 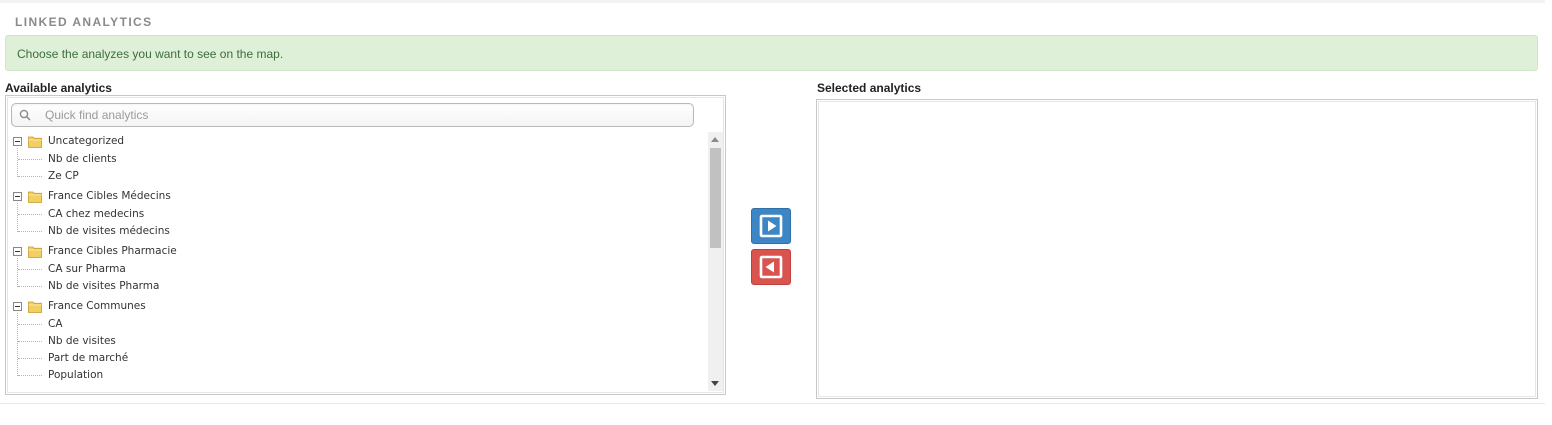 What do you see at coordinates (715, 383) in the screenshot?
I see `scroll-down-icon` at bounding box center [715, 383].